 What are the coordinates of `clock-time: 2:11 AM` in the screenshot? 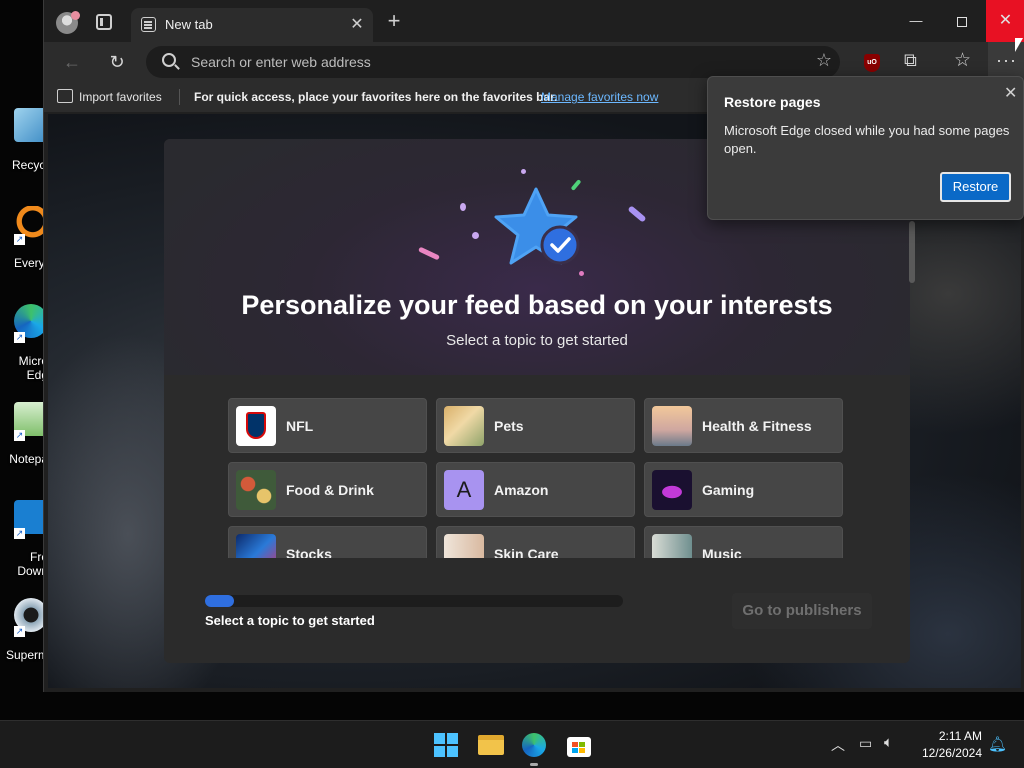 It's located at (947, 736).